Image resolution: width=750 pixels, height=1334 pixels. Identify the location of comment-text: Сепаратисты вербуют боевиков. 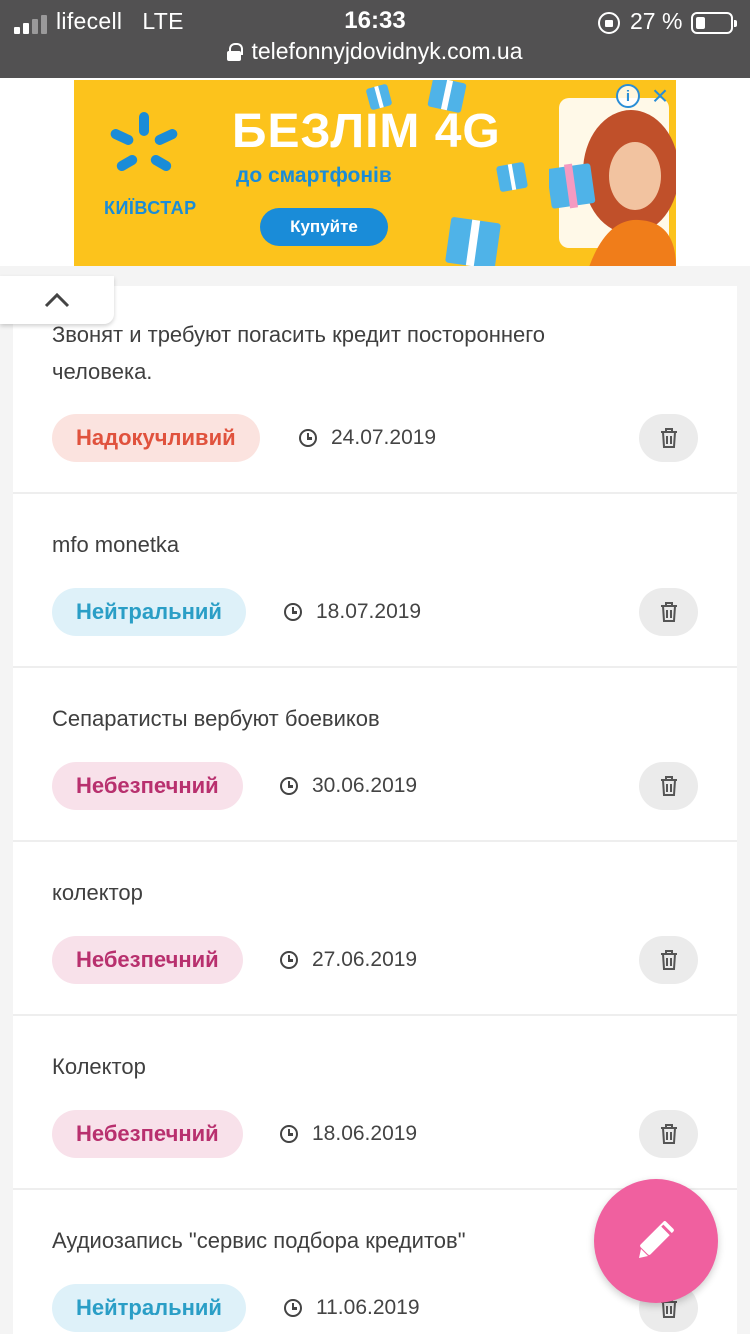
(216, 718).